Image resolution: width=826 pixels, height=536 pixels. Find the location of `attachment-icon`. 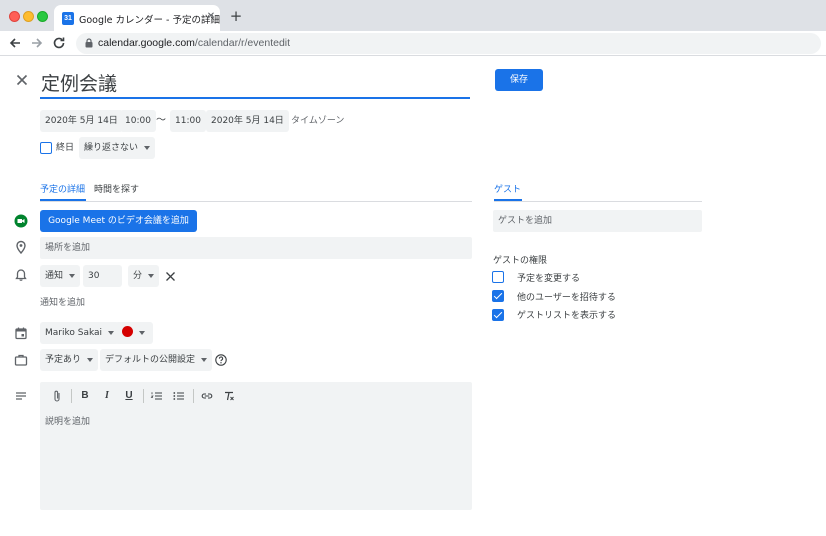

attachment-icon is located at coordinates (57, 396).